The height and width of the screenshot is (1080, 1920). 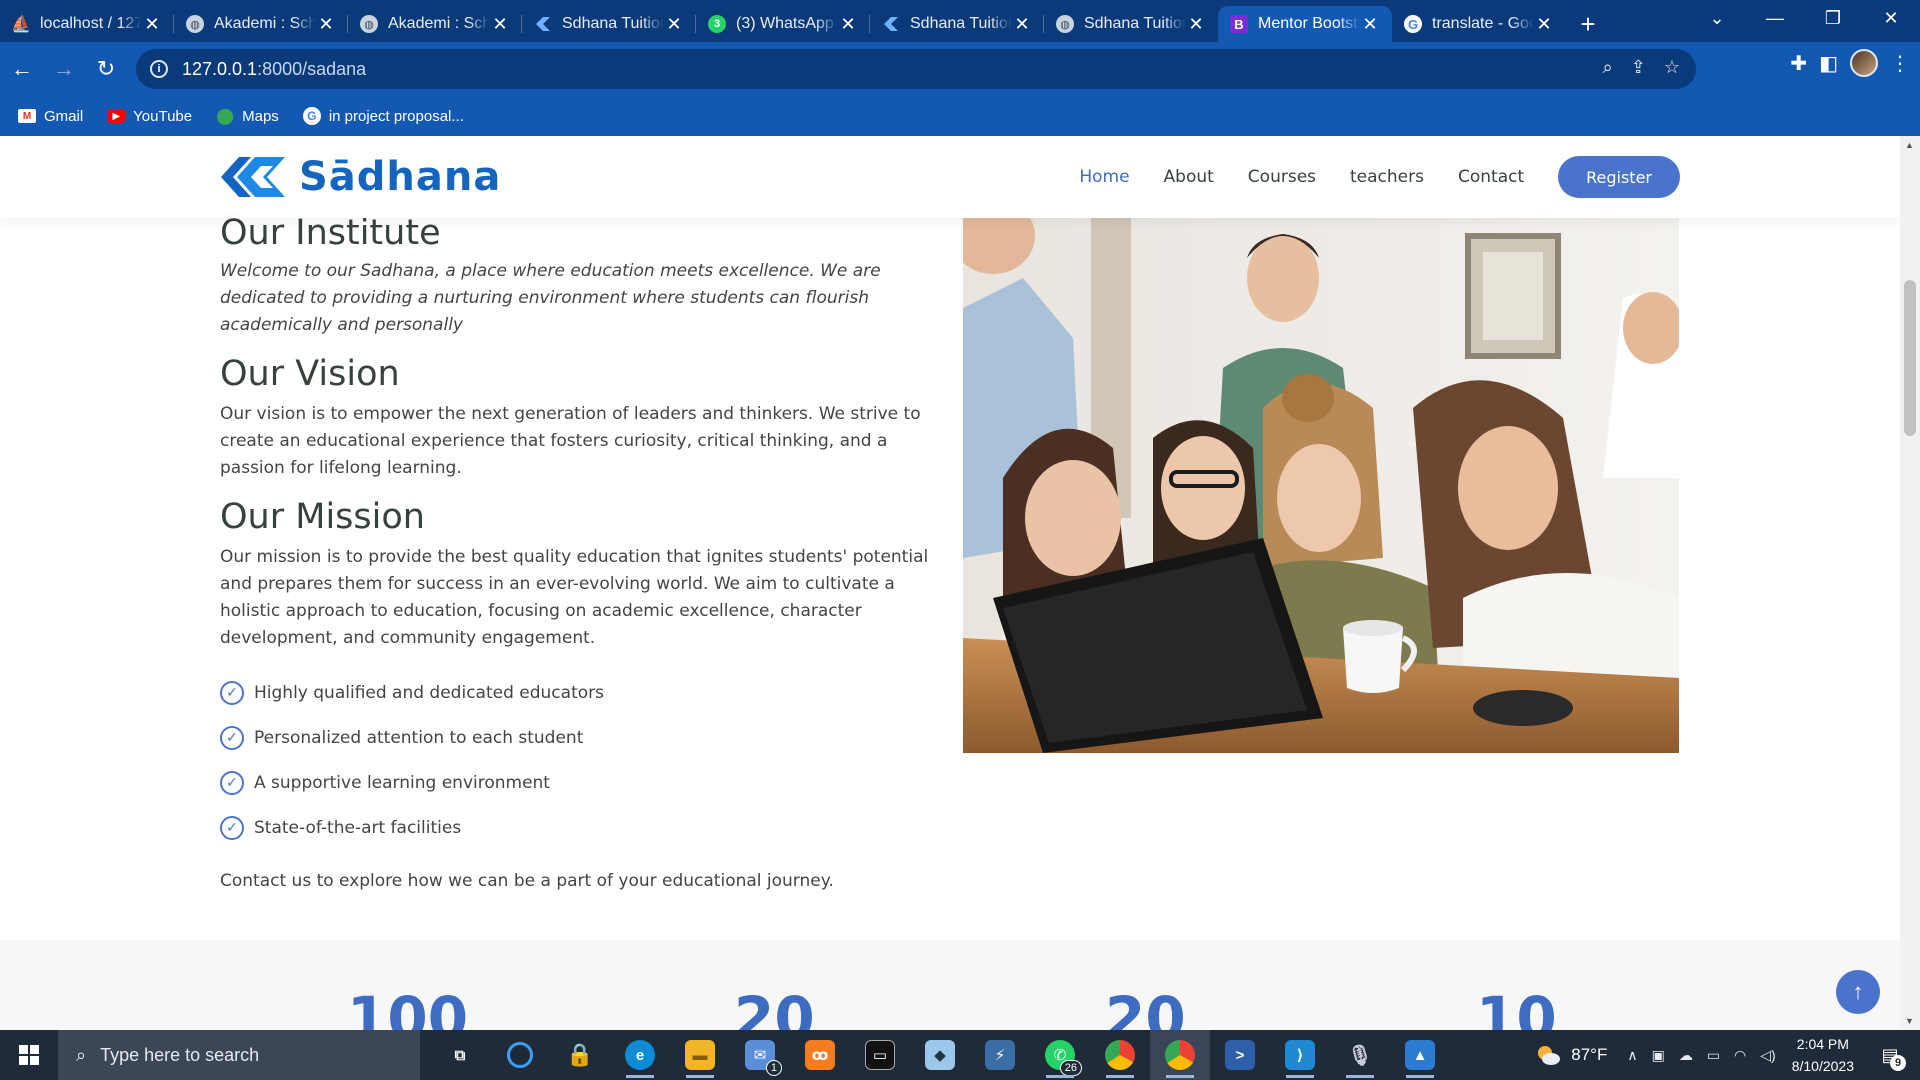 I want to click on stat-value: 20, so click(x=774, y=1007).